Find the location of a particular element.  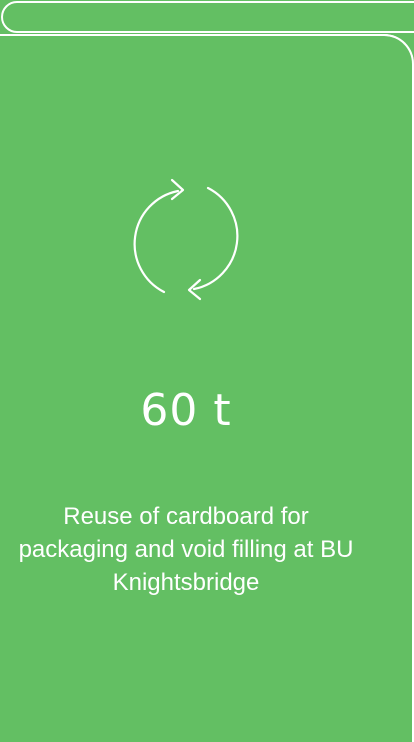

recycle-arrows-icon is located at coordinates (186, 239).